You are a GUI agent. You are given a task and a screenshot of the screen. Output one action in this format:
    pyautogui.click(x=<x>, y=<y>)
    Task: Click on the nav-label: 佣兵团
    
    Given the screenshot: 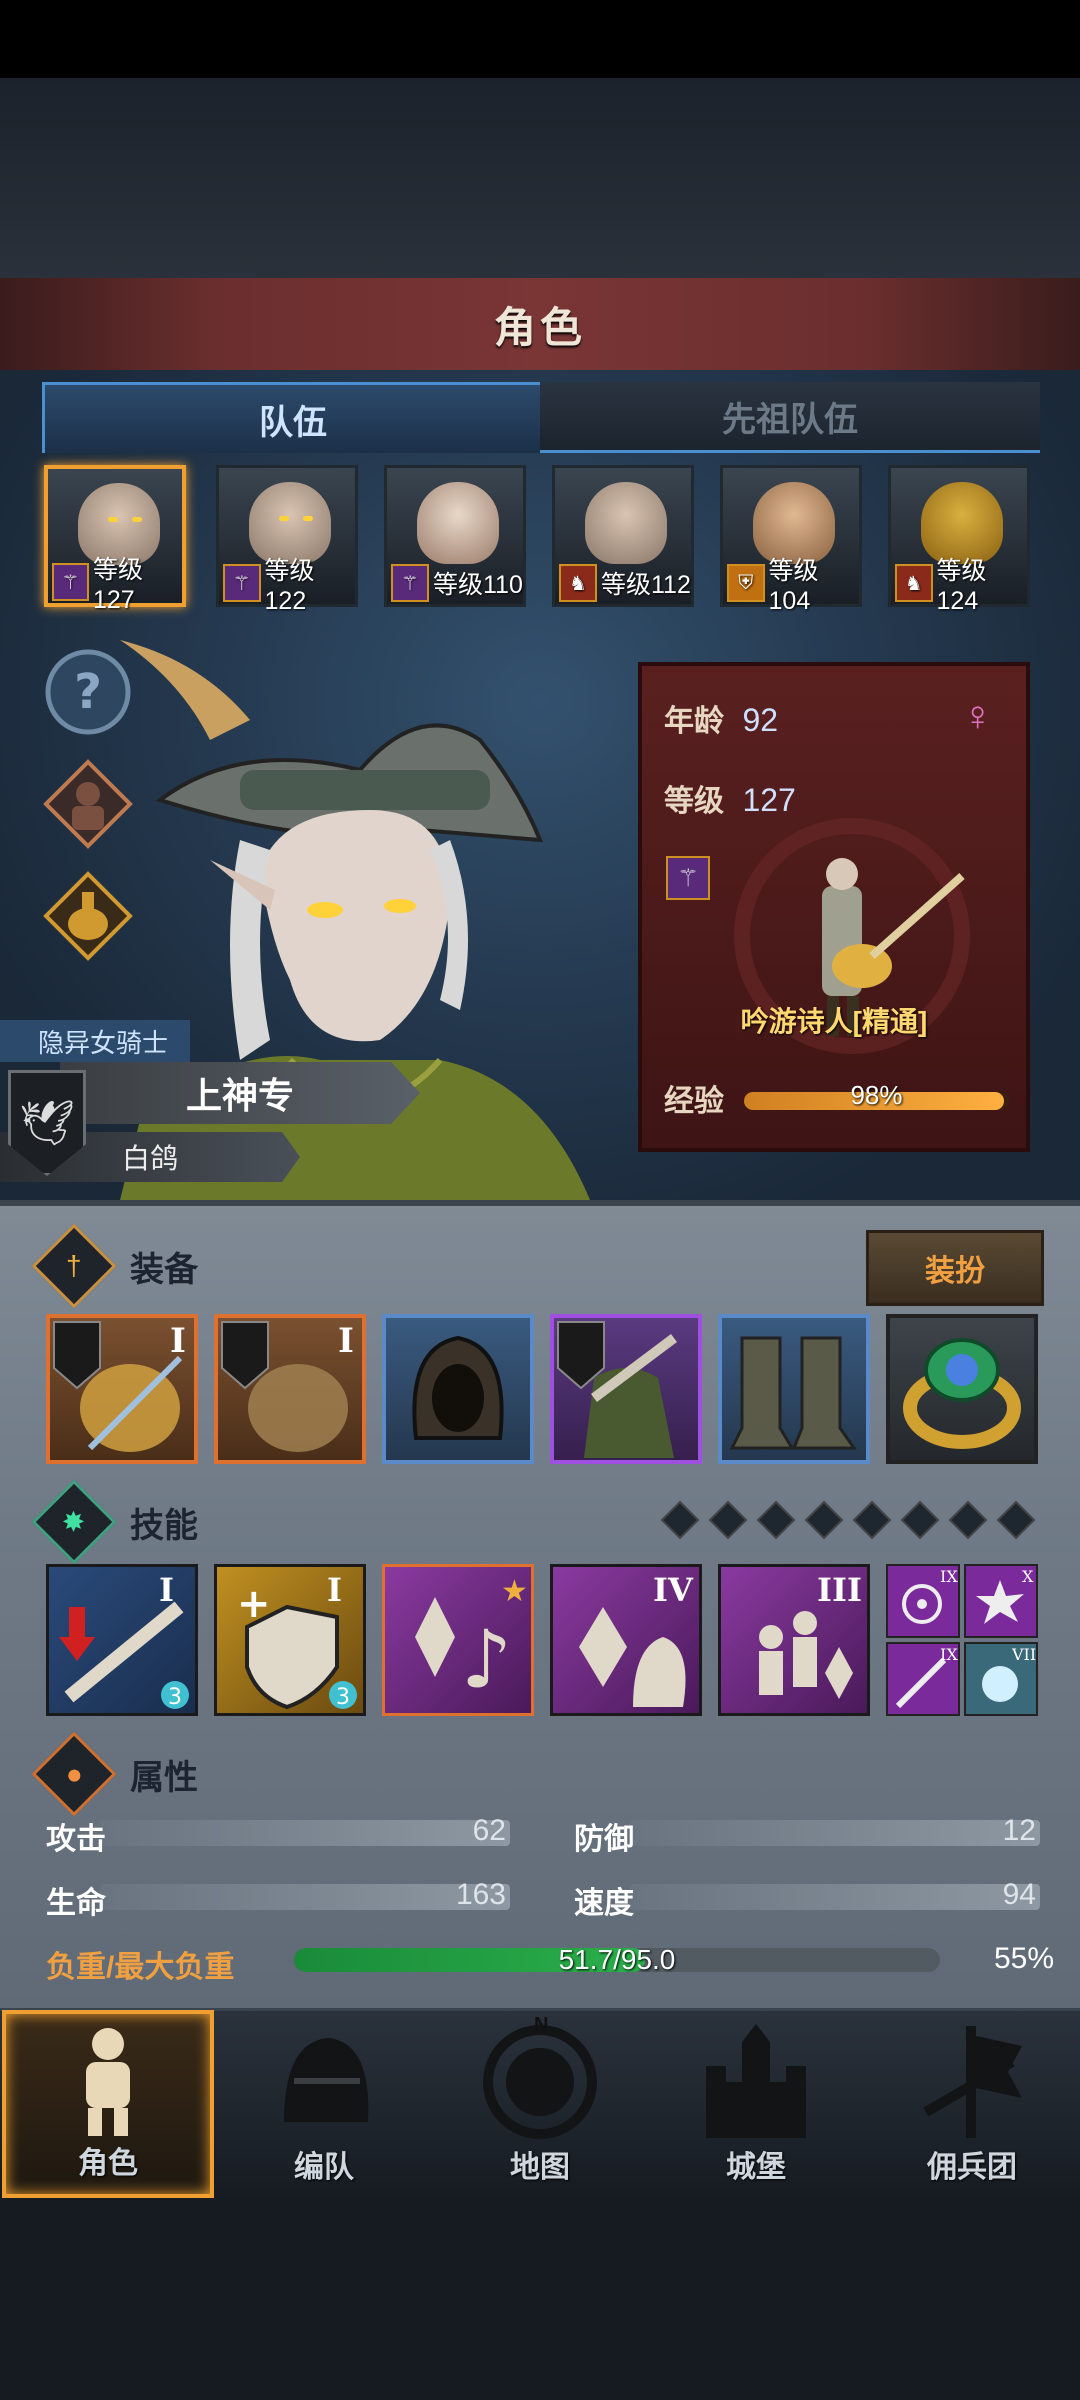 What is the action you would take?
    pyautogui.click(x=972, y=2167)
    